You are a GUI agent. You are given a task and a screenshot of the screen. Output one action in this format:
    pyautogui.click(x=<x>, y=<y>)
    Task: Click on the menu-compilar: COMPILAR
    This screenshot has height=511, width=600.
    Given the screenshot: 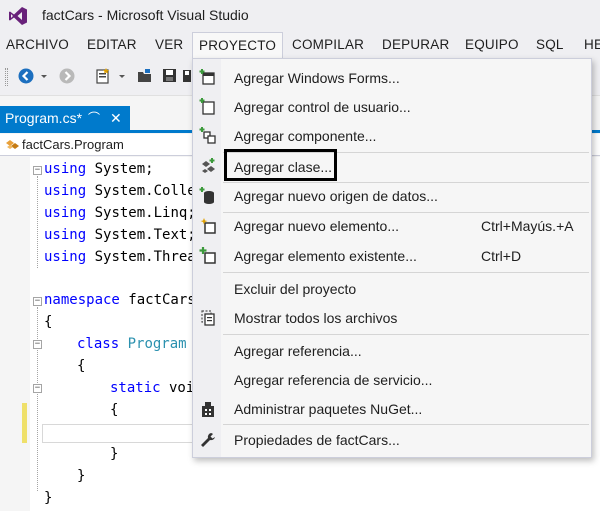 What is the action you would take?
    pyautogui.click(x=328, y=45)
    